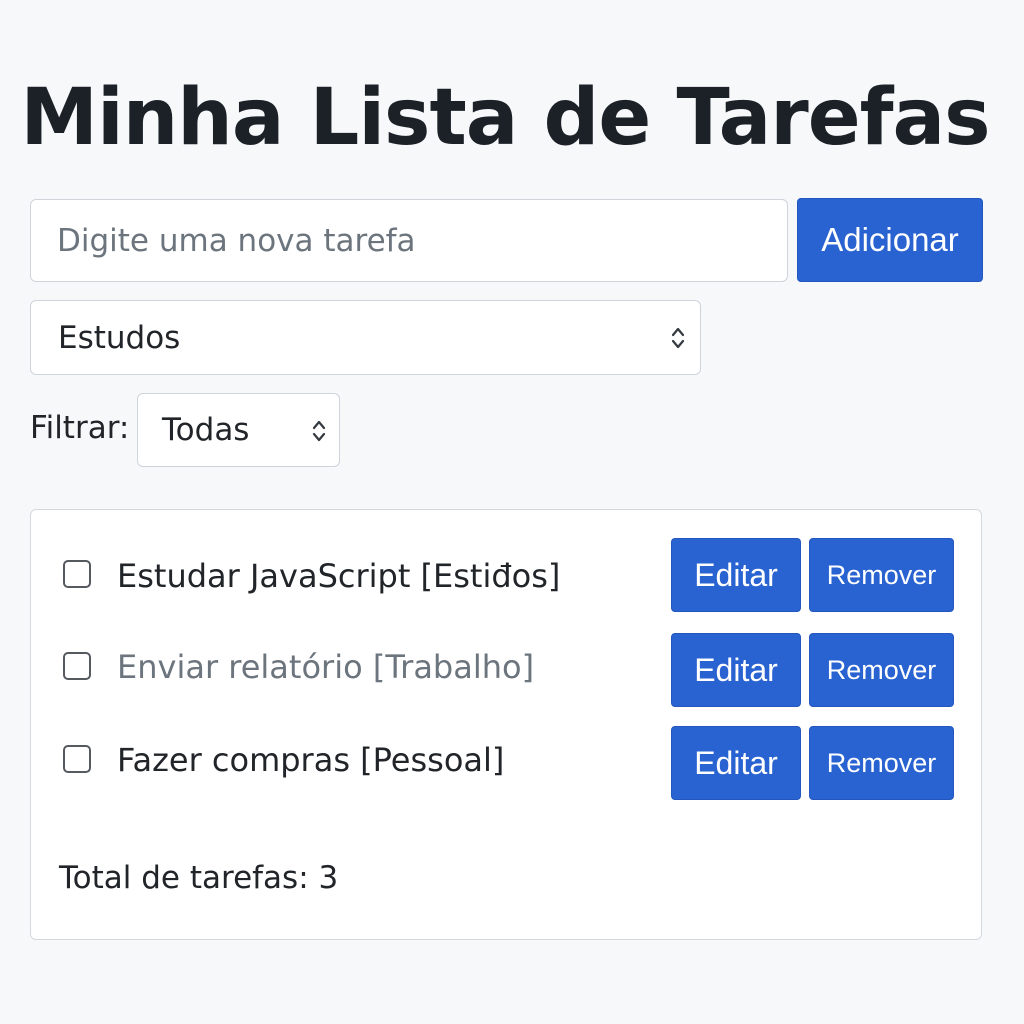  I want to click on category-select: Estudos, so click(365, 337).